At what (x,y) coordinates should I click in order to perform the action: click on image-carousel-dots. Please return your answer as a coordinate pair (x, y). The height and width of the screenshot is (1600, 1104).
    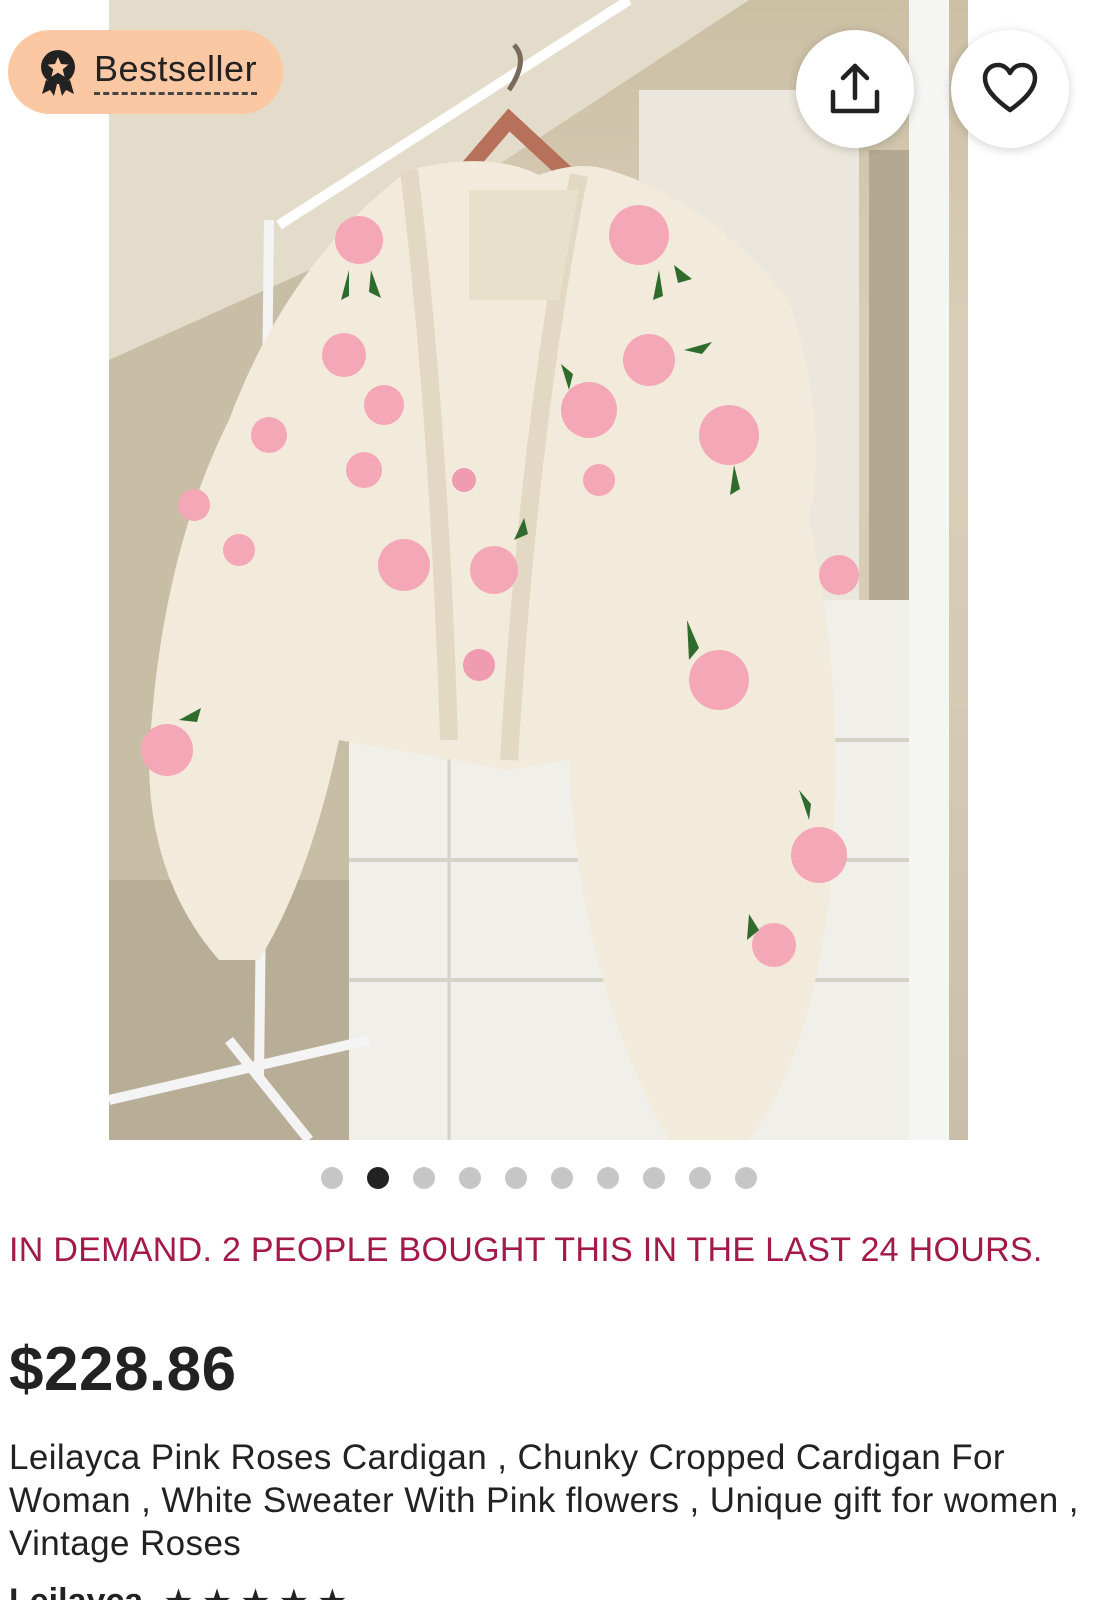
    Looking at the image, I should click on (552, 1179).